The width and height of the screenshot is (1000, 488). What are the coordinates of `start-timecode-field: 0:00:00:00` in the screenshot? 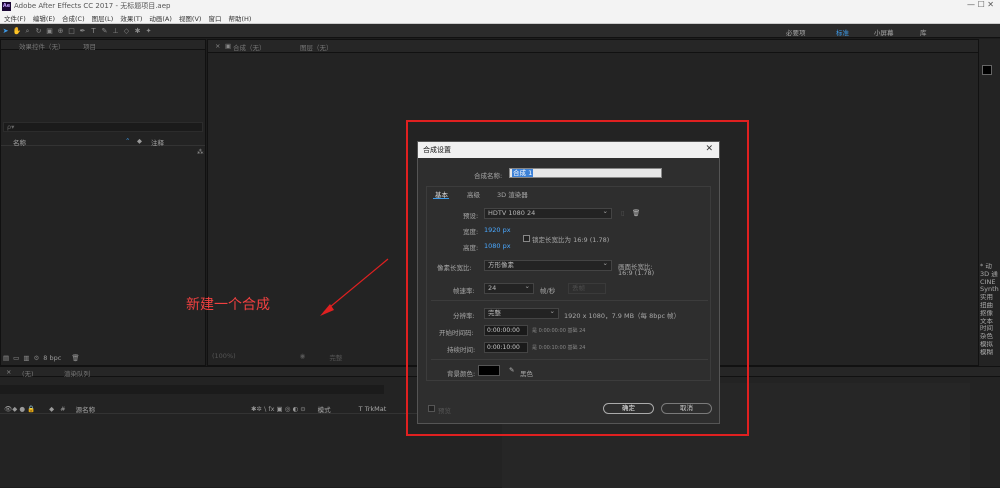 It's located at (506, 330).